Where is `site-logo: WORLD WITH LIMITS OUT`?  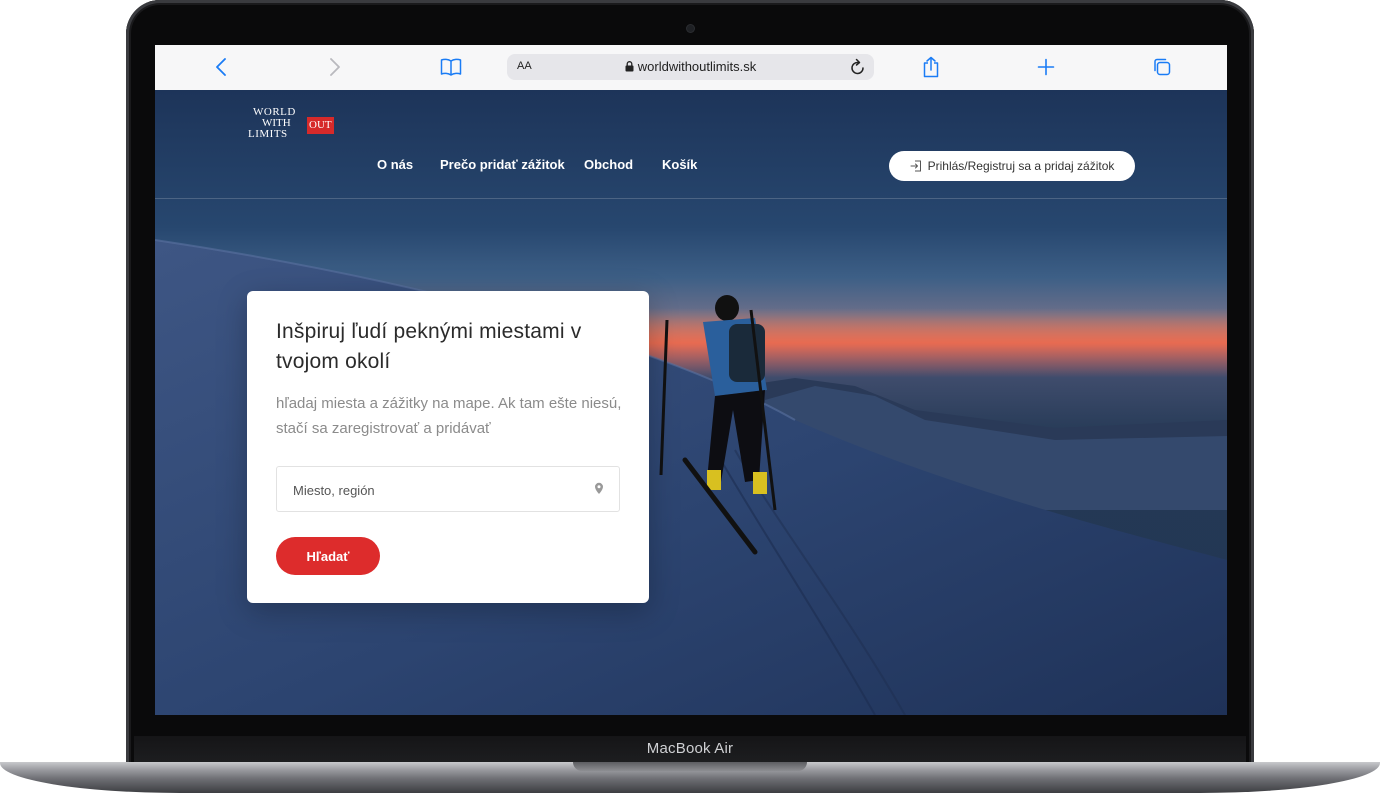
site-logo: WORLD WITH LIMITS OUT is located at coordinates (291, 123).